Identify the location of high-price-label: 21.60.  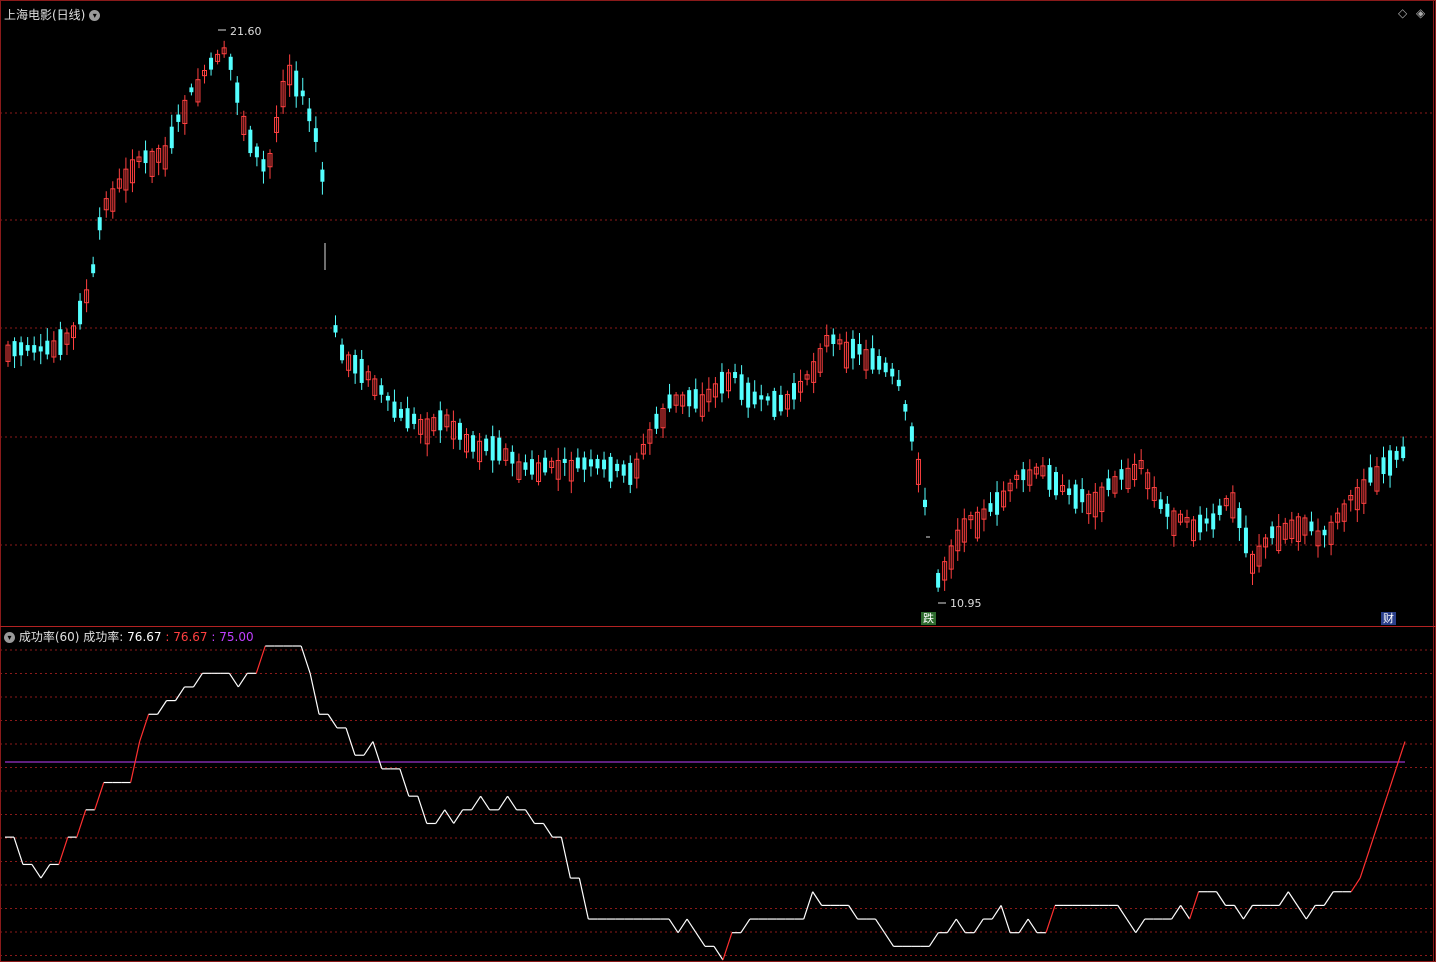
(246, 31).